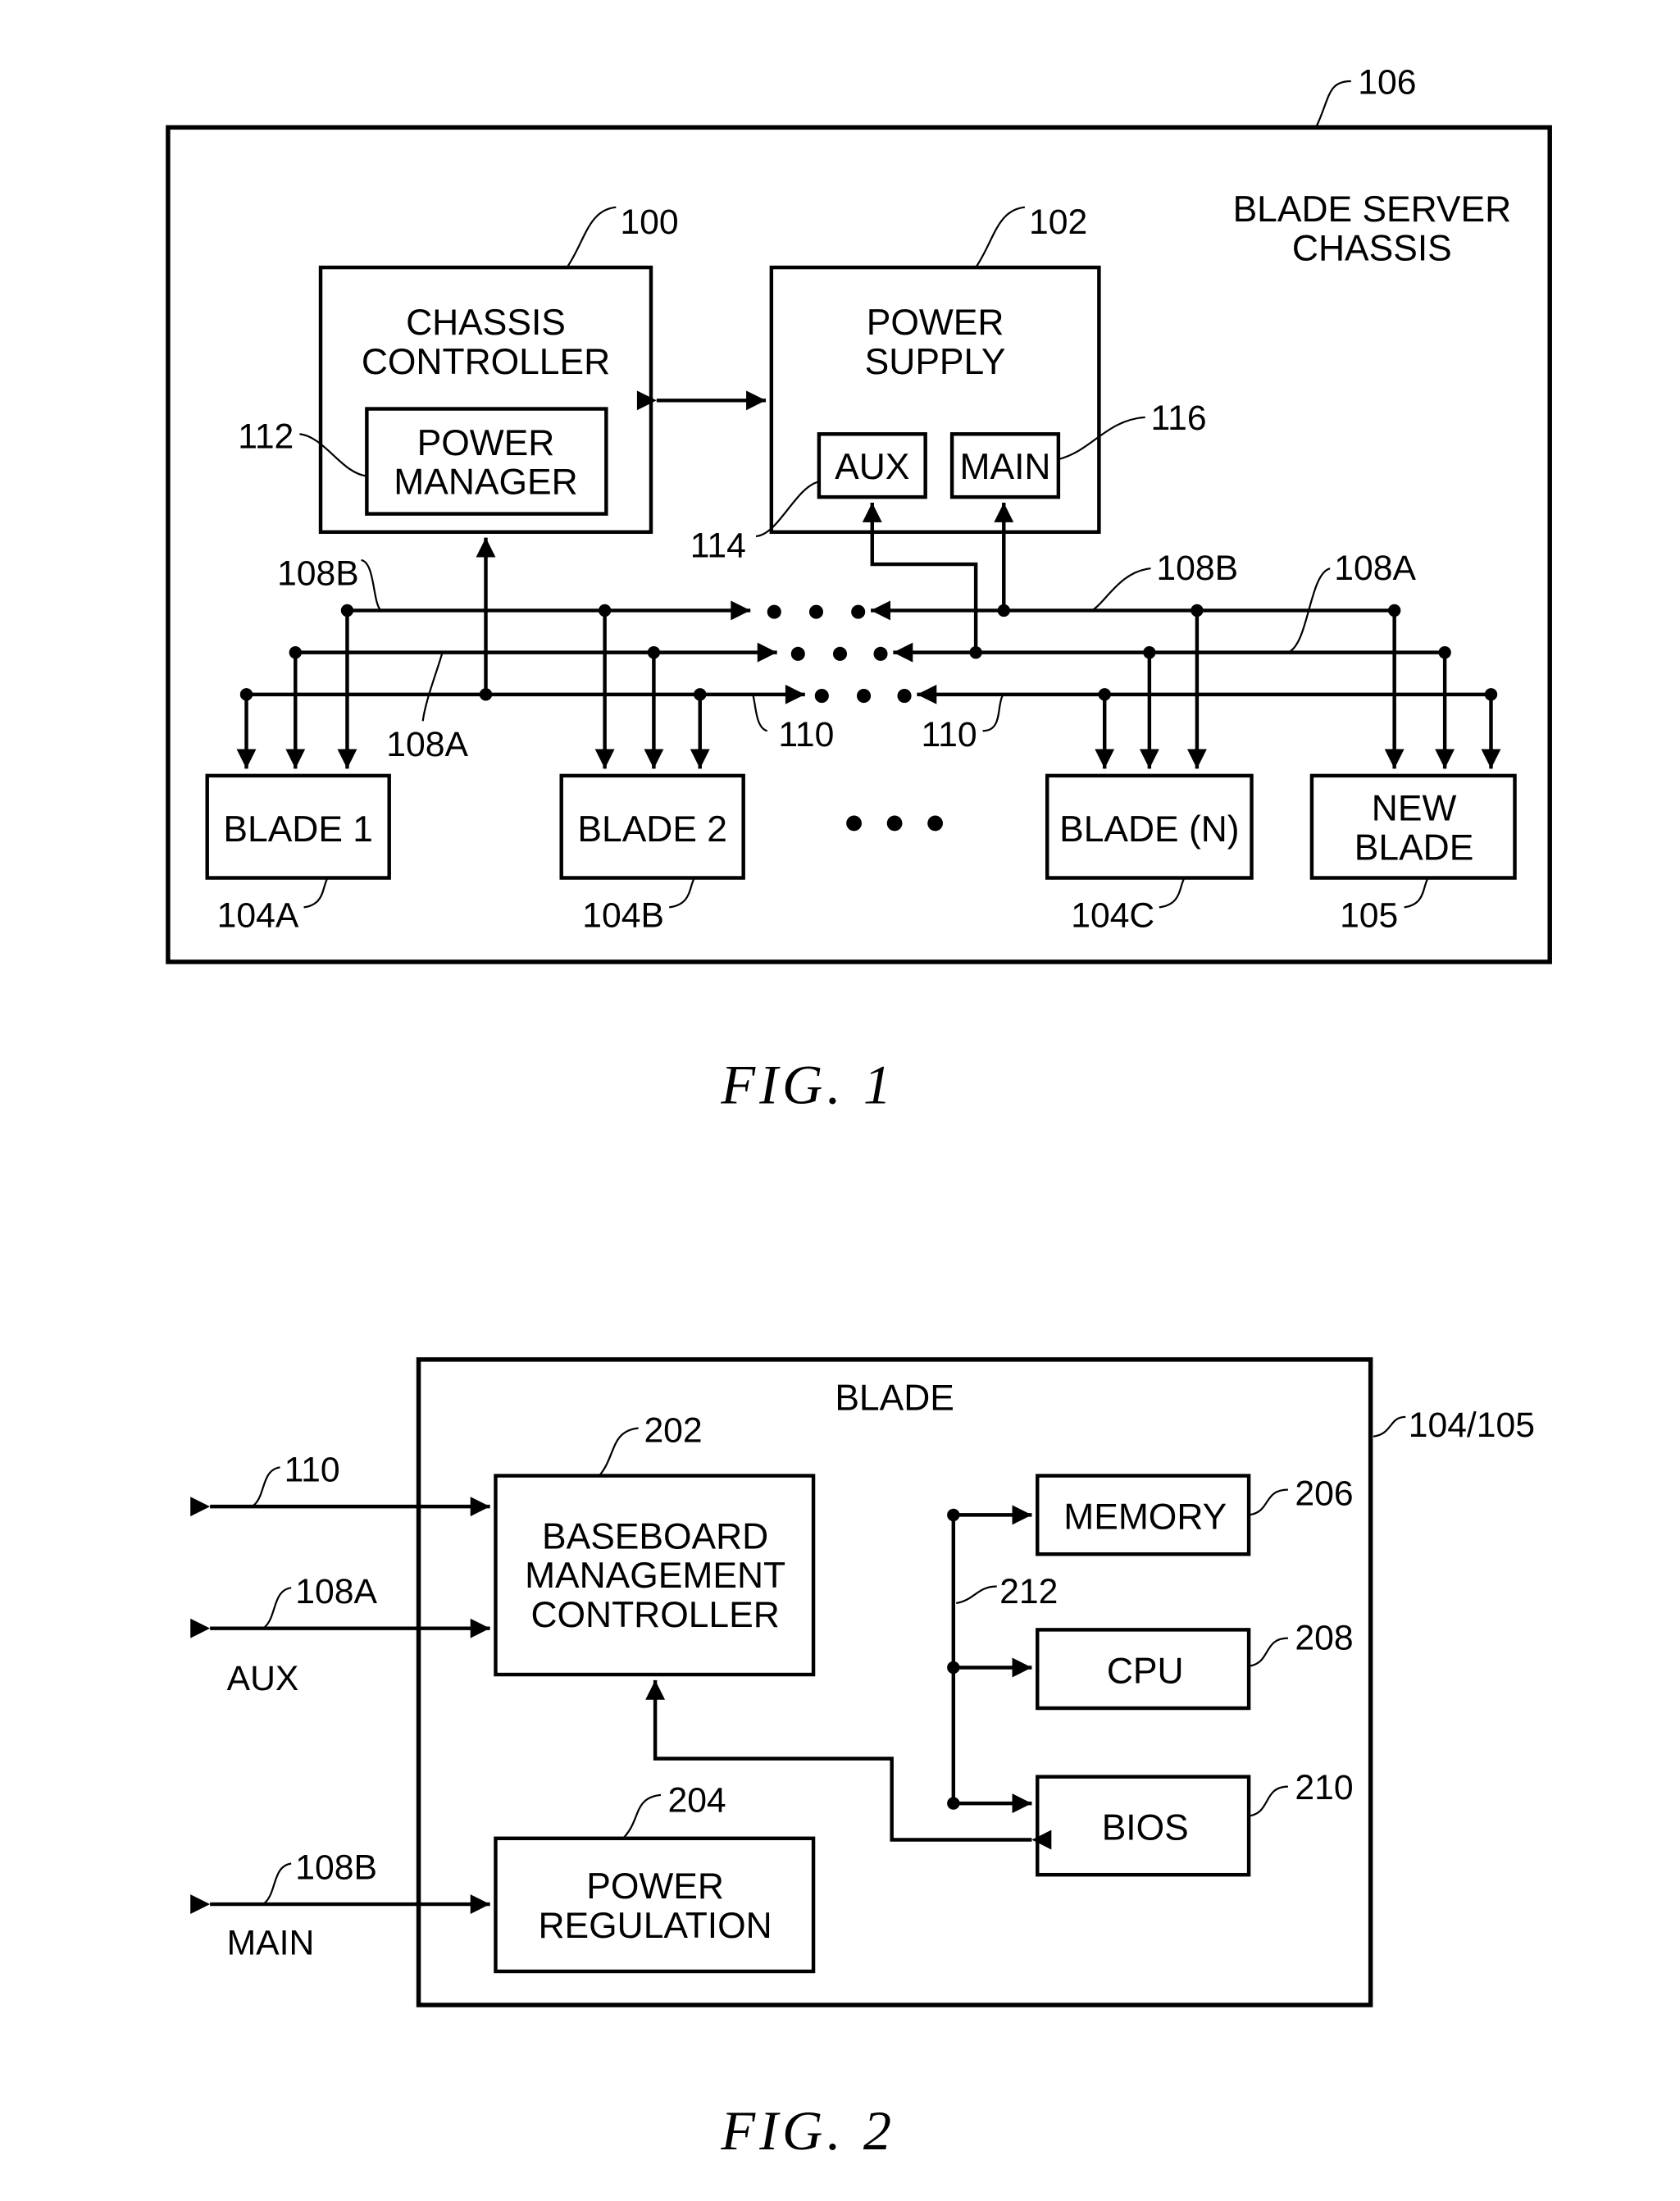  I want to click on ref-108B-left: 108B, so click(318, 574).